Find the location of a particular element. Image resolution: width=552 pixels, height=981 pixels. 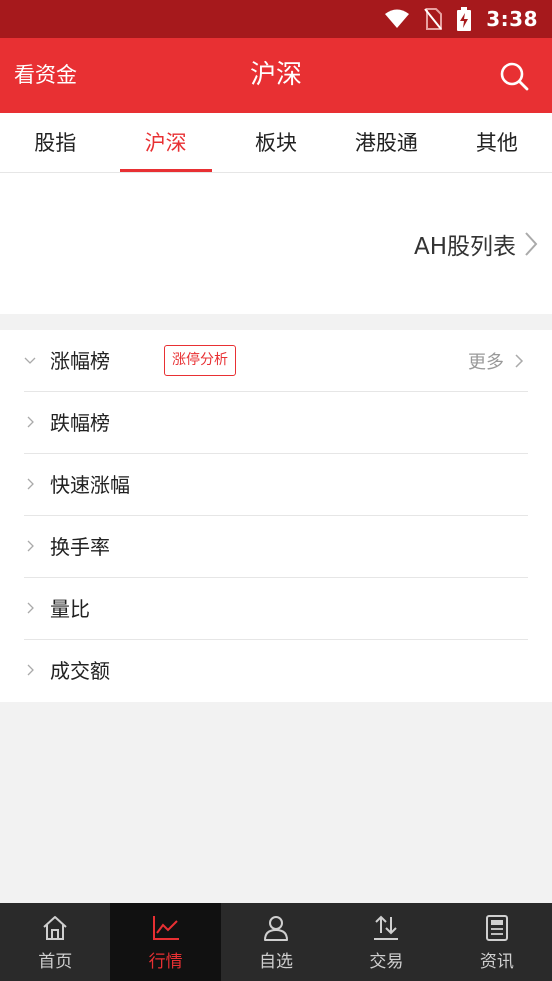

ah-list-link: AH股列表 is located at coordinates (476, 244).